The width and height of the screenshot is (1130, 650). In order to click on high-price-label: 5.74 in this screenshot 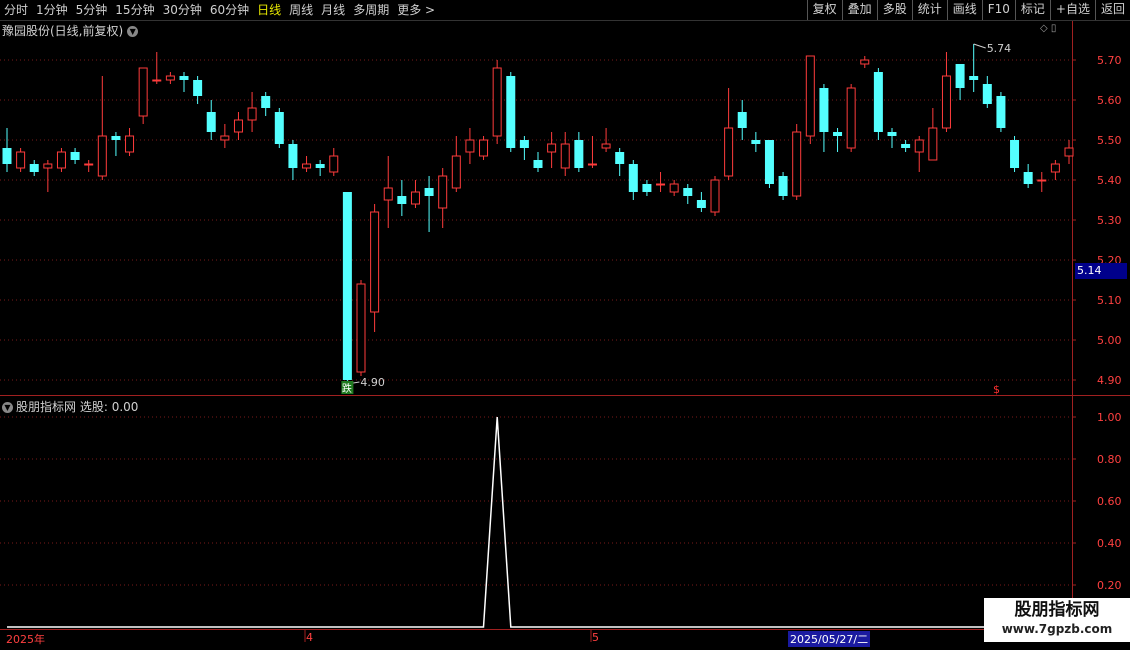, I will do `click(999, 48)`.